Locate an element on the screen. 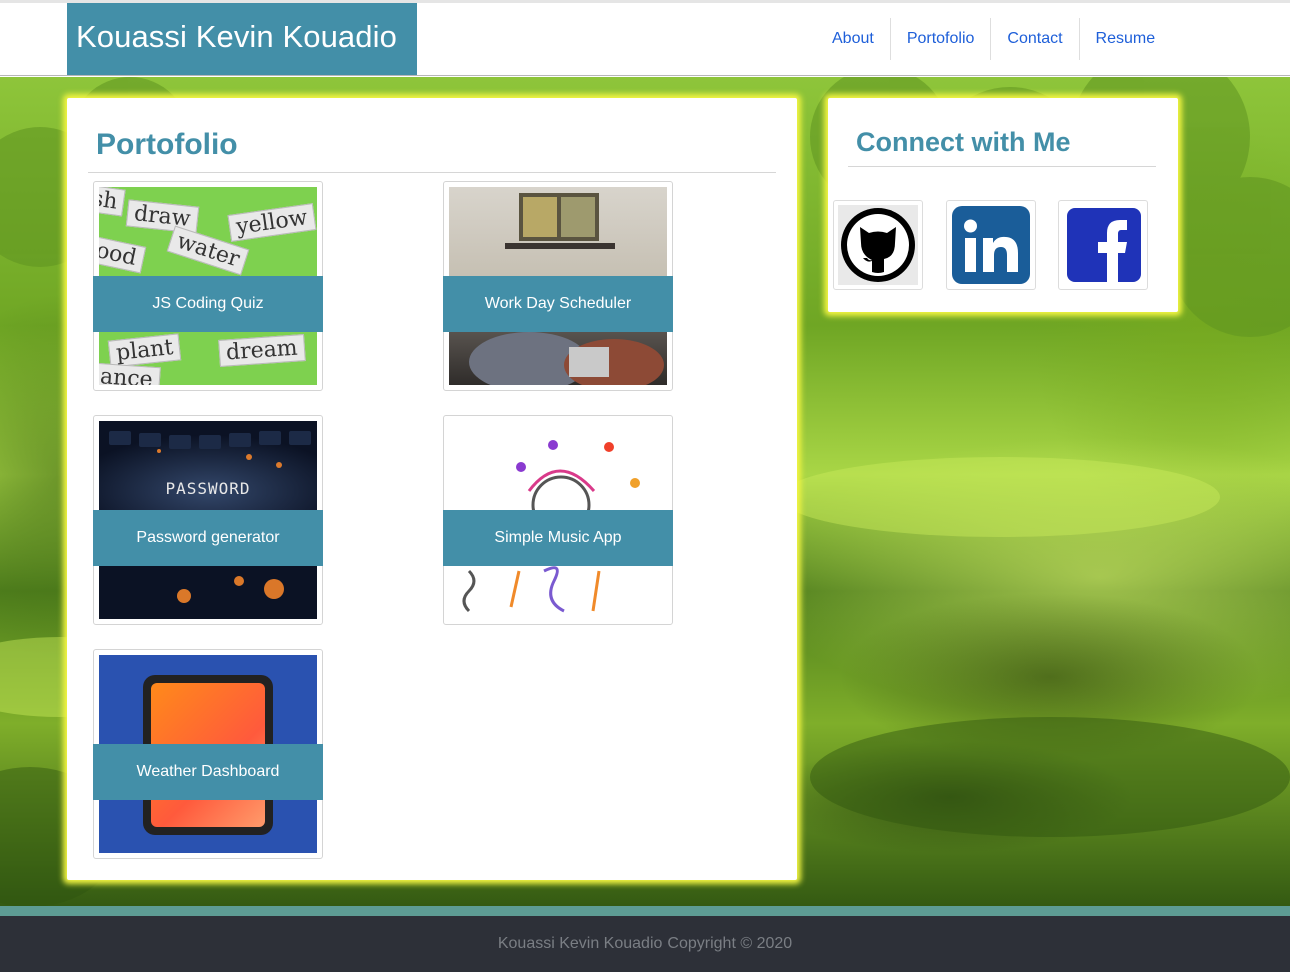 The height and width of the screenshot is (972, 1290). site-footer: Kouassi Kevin Kouadio Copyright © 2020 is located at coordinates (645, 944).